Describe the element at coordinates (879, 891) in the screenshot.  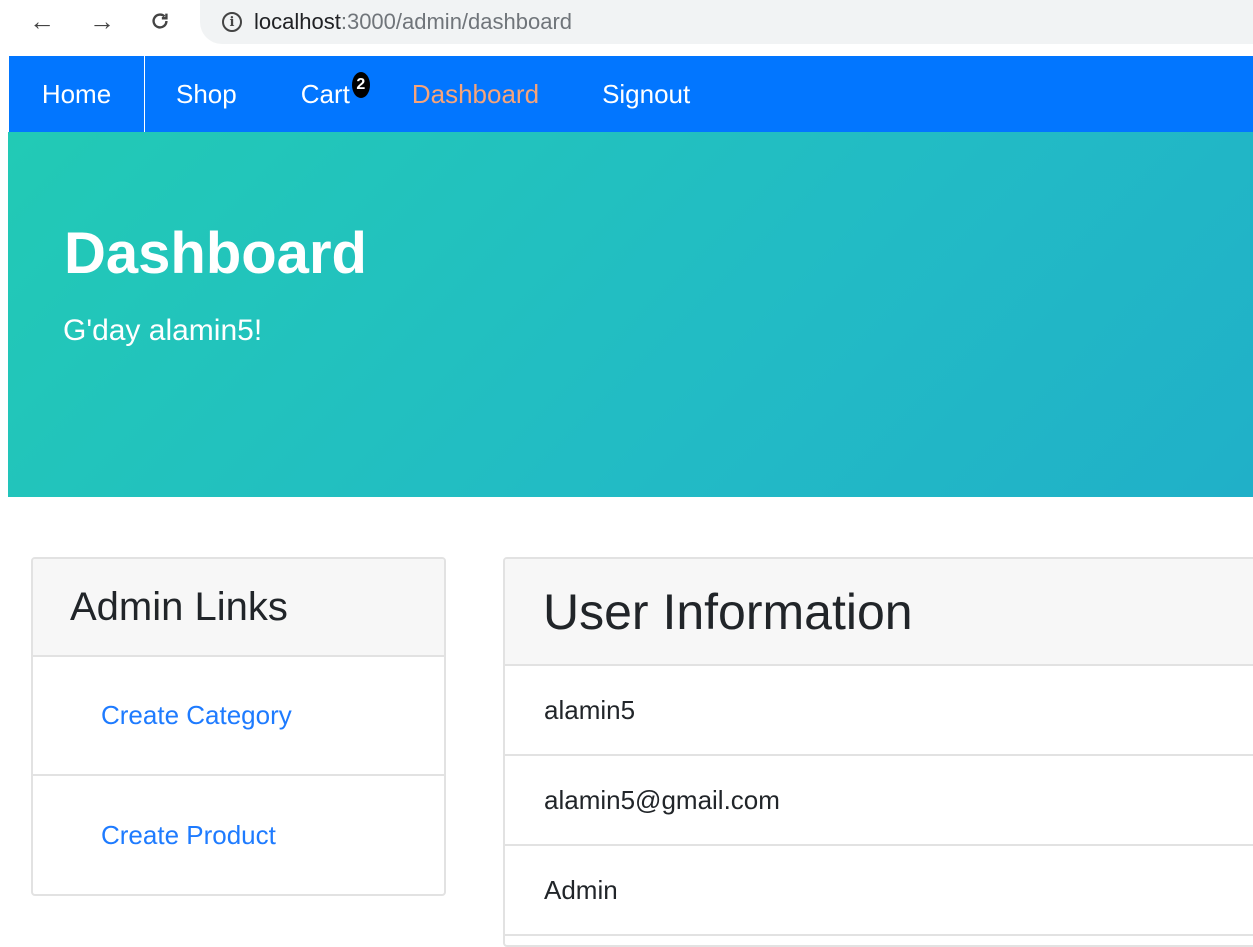
I see `user-role-row: Admin` at that location.